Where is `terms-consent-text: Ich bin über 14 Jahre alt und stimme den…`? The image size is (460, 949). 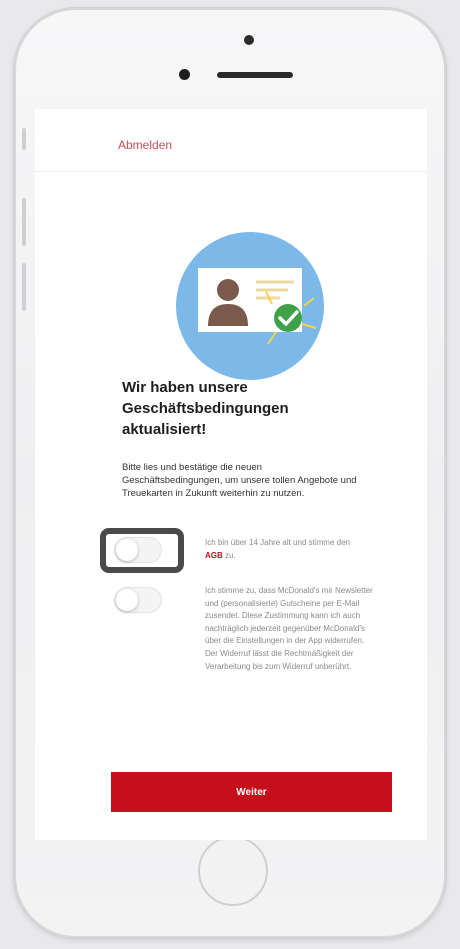
terms-consent-text: Ich bin über 14 Jahre alt und stimme den… is located at coordinates (285, 549).